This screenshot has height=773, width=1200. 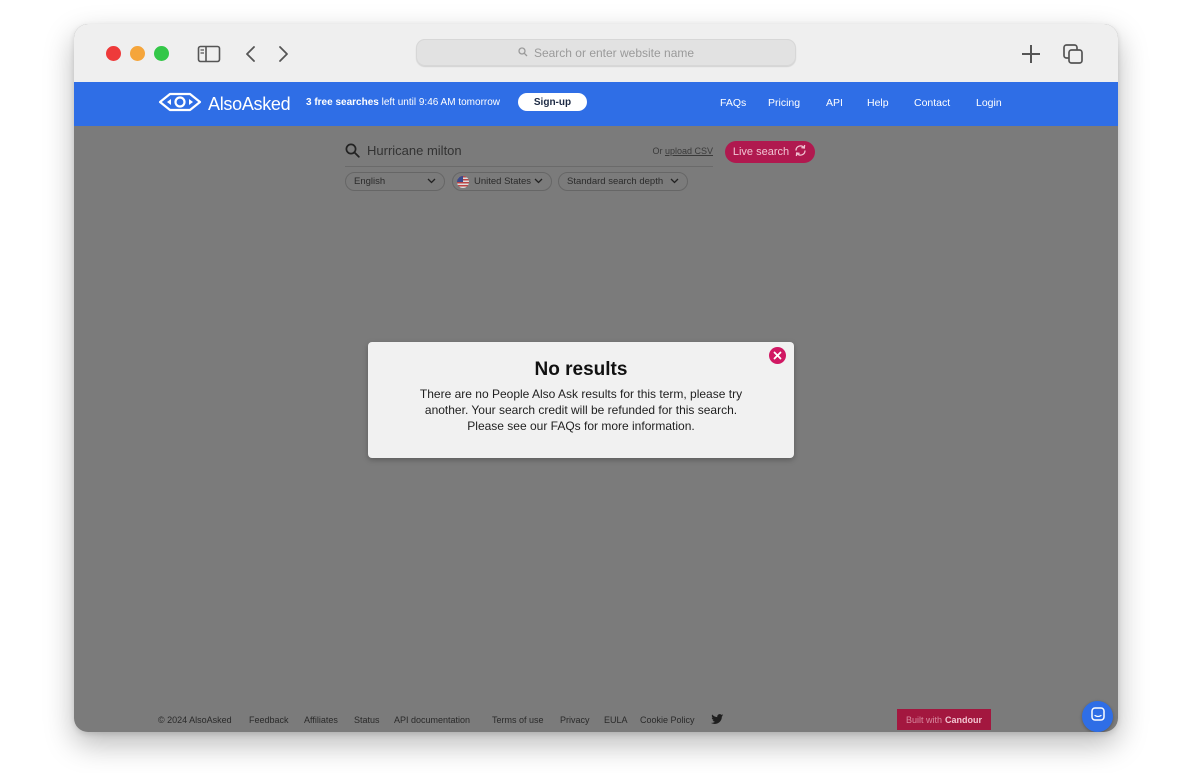 I want to click on footer-copyright: © 2024 AlsoAsked, so click(x=195, y=720).